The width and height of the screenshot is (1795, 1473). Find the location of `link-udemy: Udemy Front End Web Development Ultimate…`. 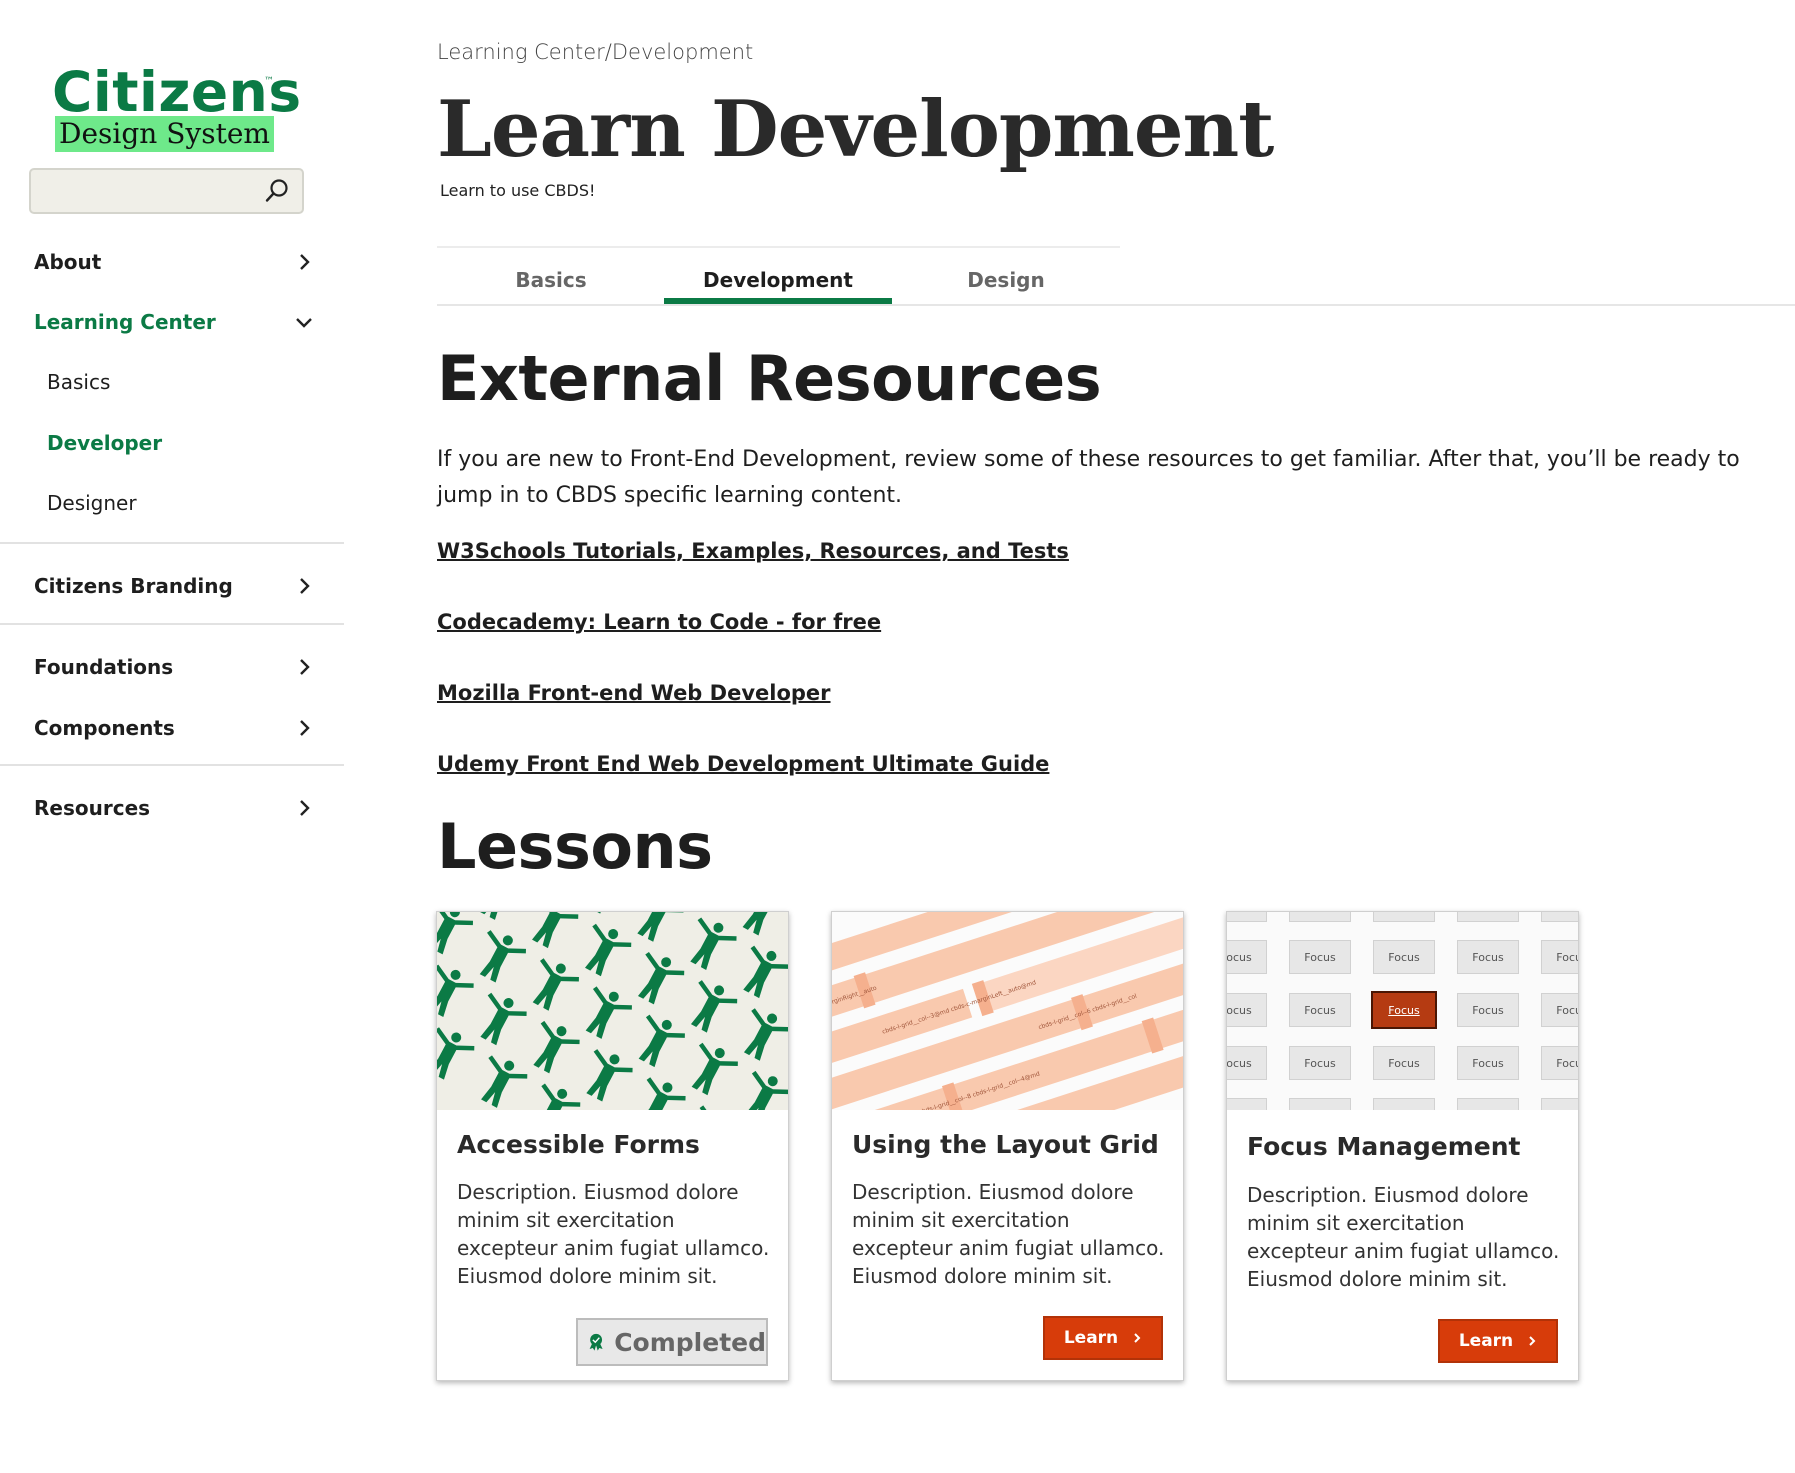

link-udemy: Udemy Front End Web Development Ultimate… is located at coordinates (743, 764).